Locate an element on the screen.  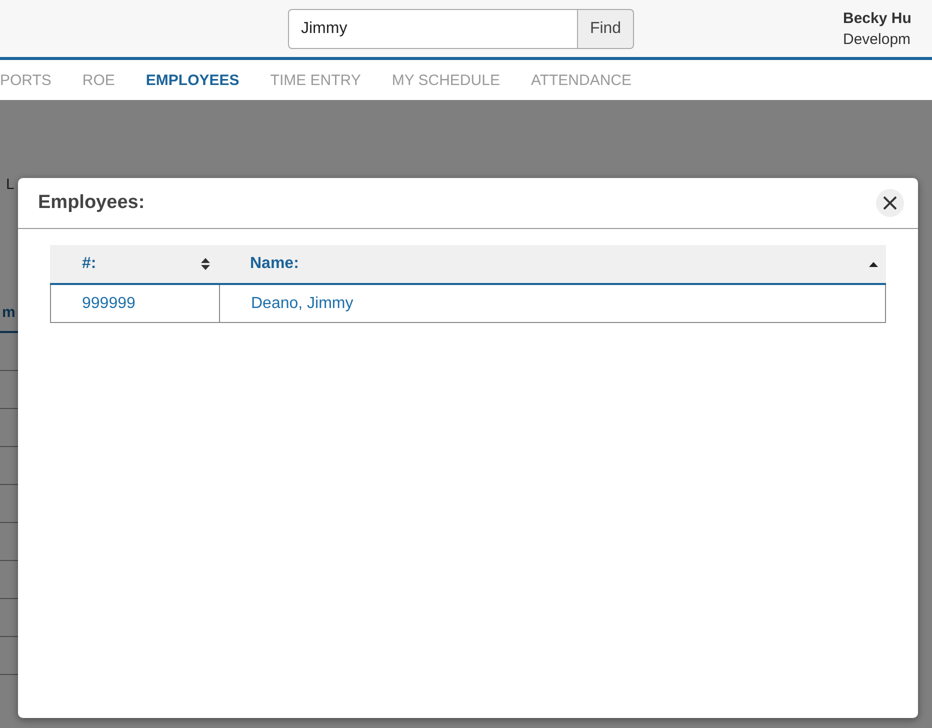
close-icon is located at coordinates (890, 203).